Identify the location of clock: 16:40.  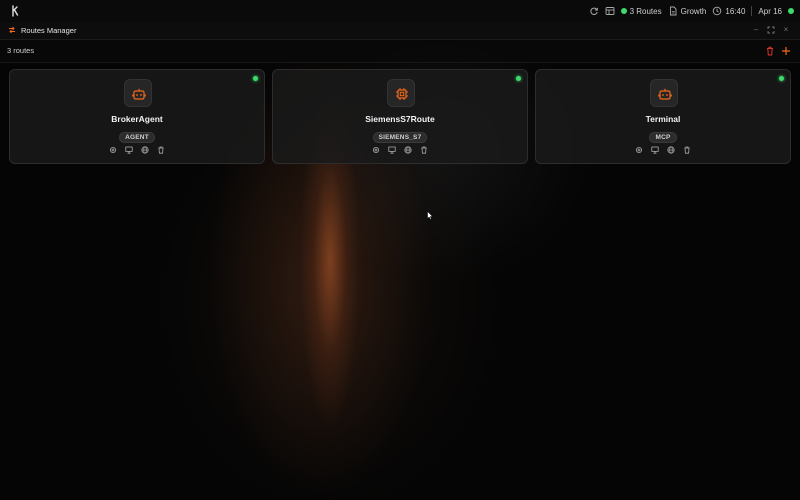
(728, 11).